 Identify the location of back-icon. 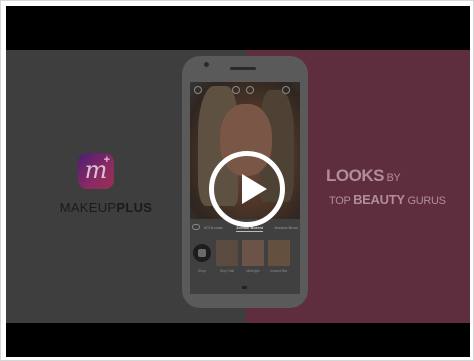
(198, 90).